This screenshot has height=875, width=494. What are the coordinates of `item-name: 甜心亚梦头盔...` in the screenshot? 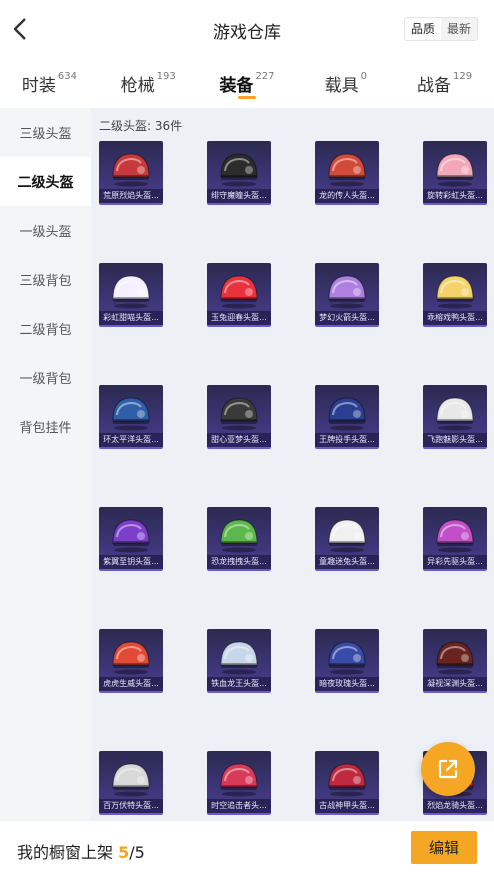 It's located at (239, 440).